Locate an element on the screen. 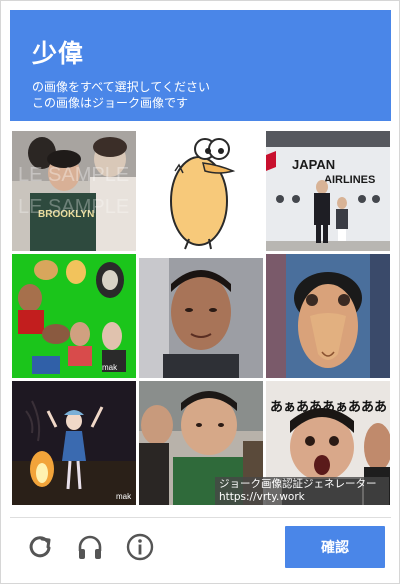  target-title: 少偉 is located at coordinates (58, 53).